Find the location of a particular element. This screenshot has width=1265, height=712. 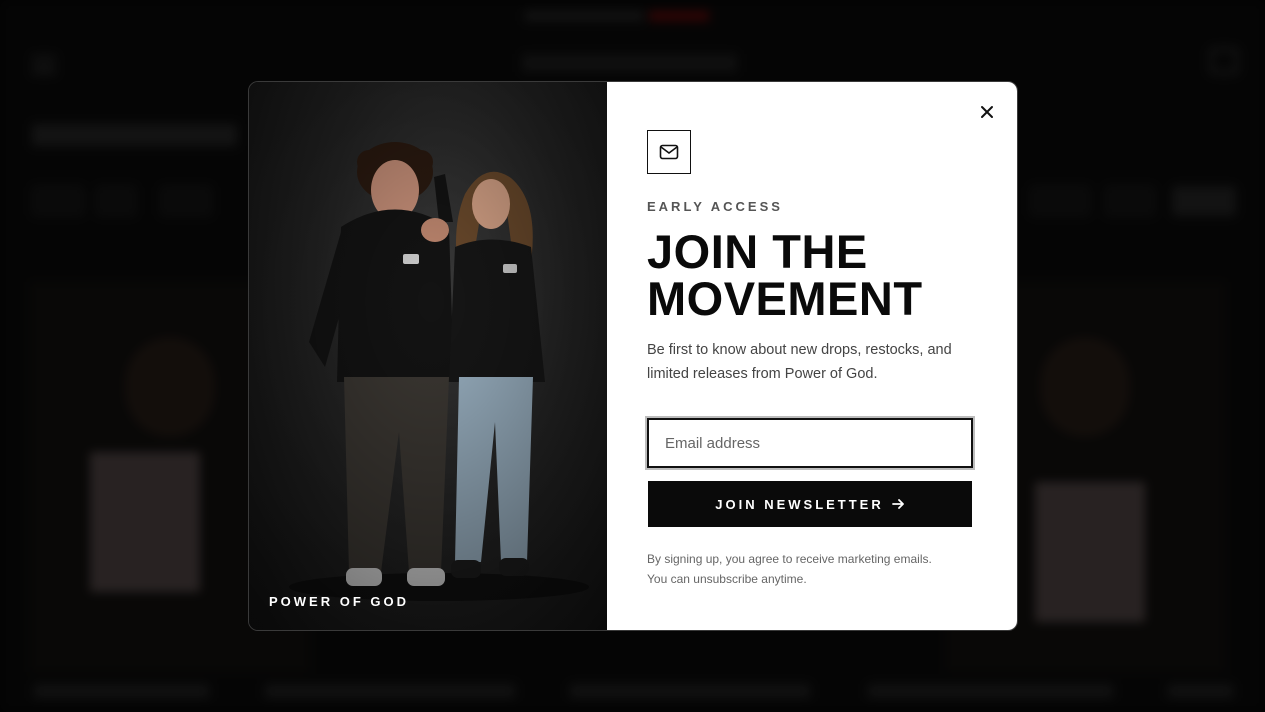

eyebrow-label: EARLY ACCESS is located at coordinates (715, 206).